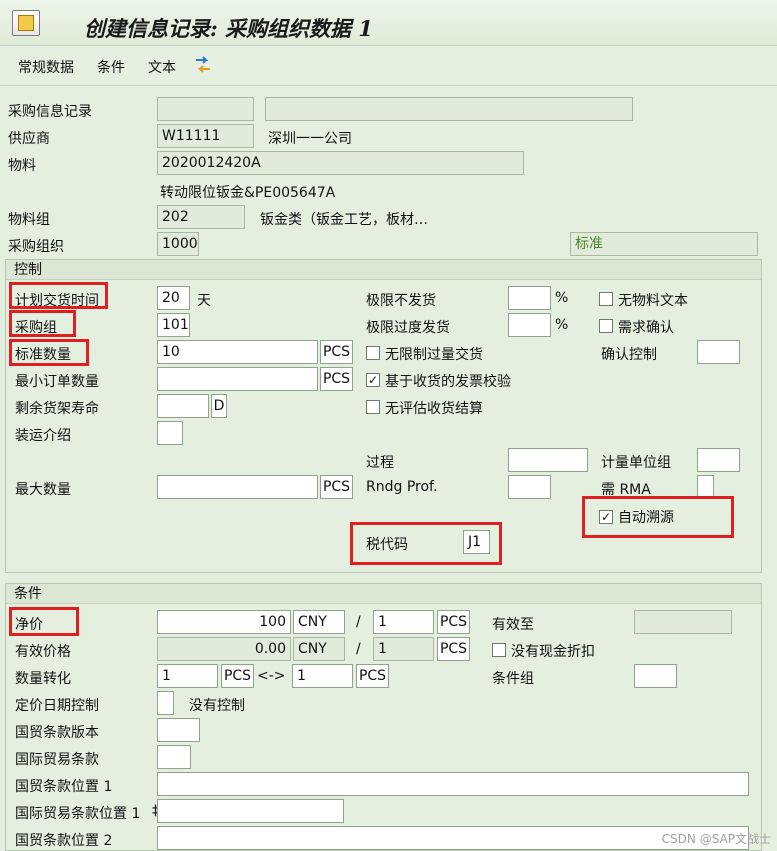 The height and width of the screenshot is (851, 777). What do you see at coordinates (205, 109) in the screenshot?
I see `info-record-field` at bounding box center [205, 109].